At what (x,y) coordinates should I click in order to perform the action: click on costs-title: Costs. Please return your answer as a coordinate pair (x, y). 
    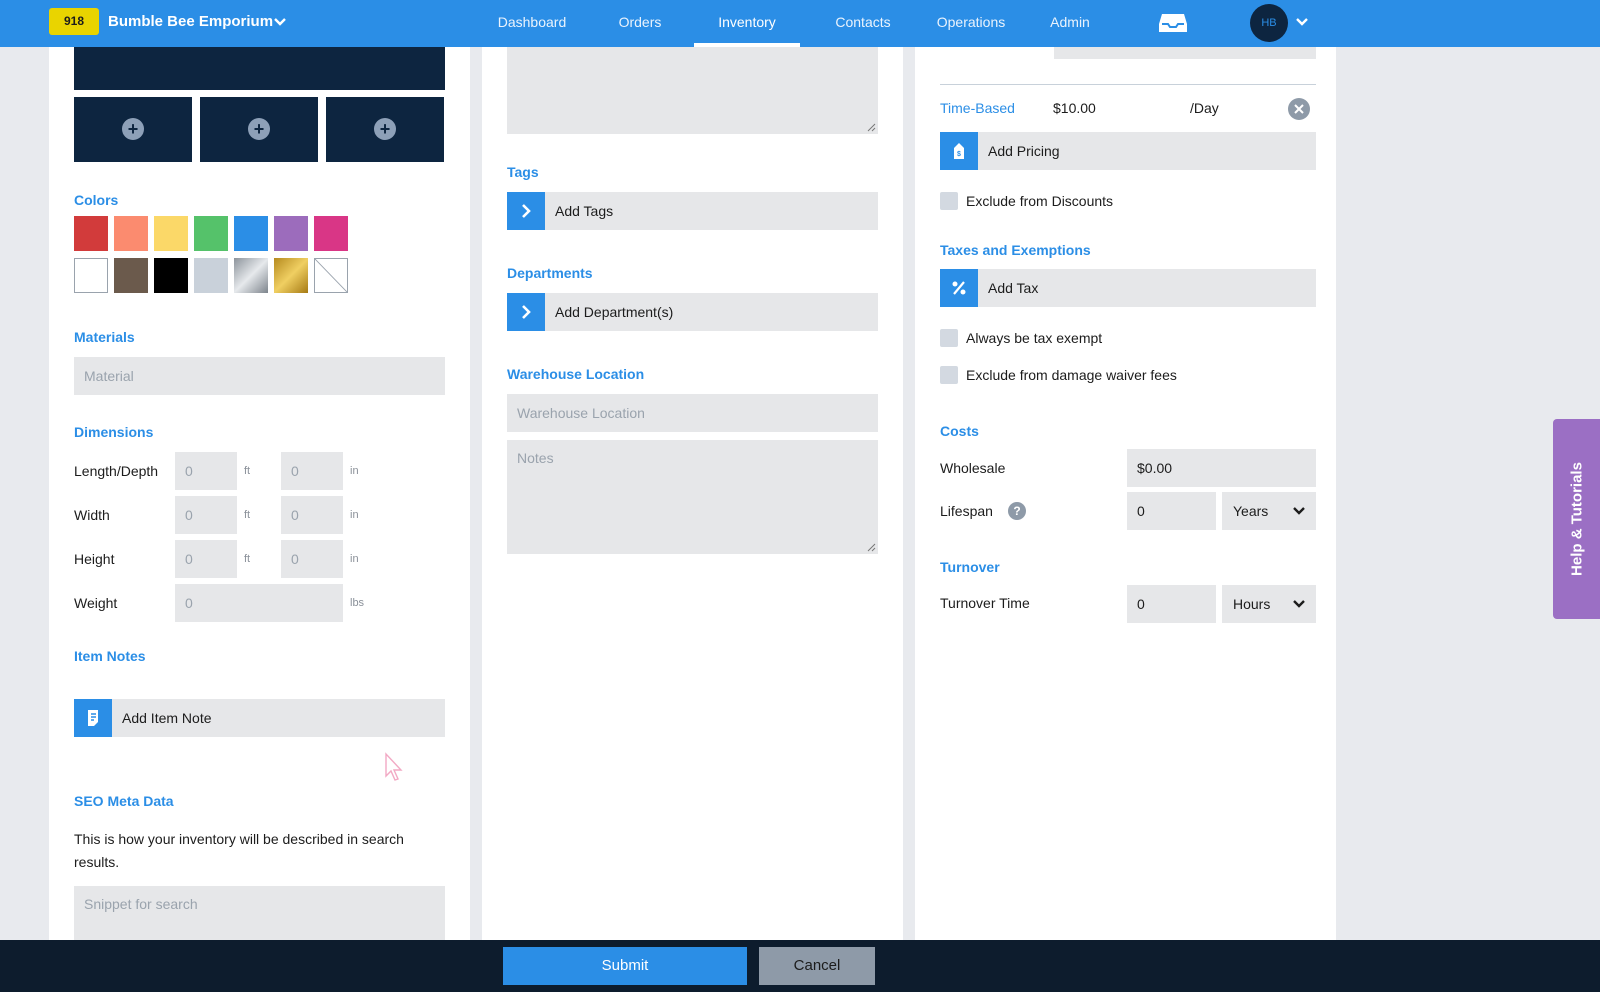
    Looking at the image, I should click on (959, 431).